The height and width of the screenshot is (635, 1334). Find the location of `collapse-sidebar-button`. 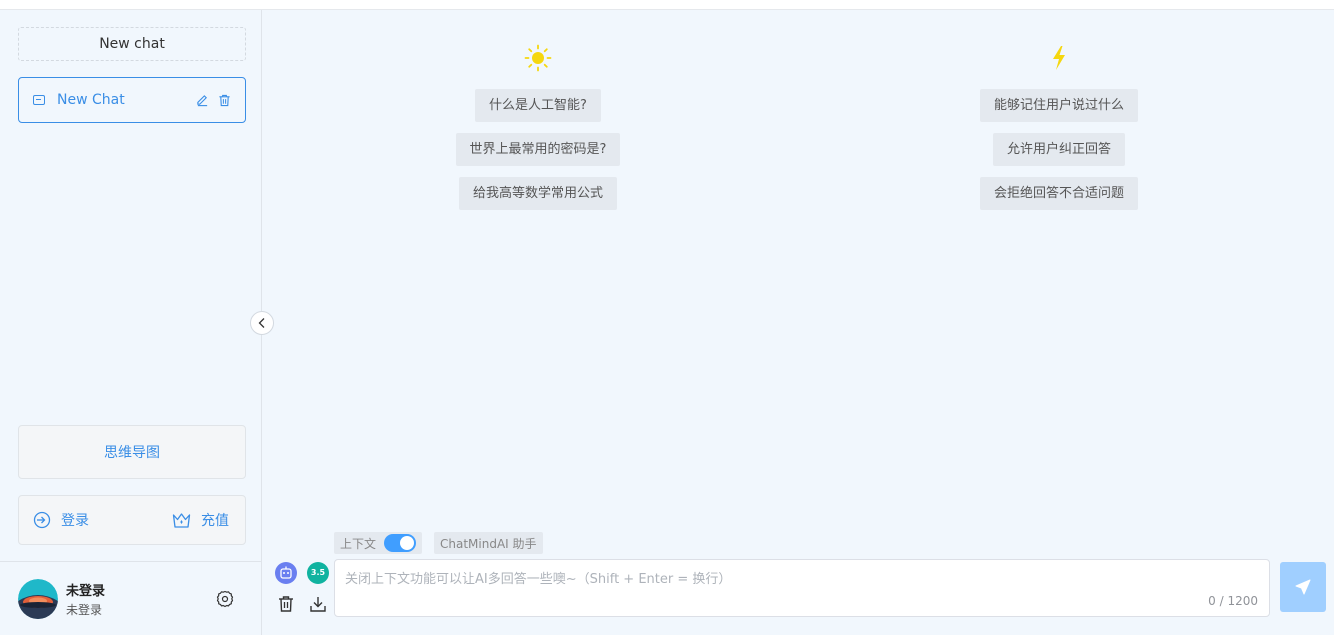

collapse-sidebar-button is located at coordinates (262, 323).